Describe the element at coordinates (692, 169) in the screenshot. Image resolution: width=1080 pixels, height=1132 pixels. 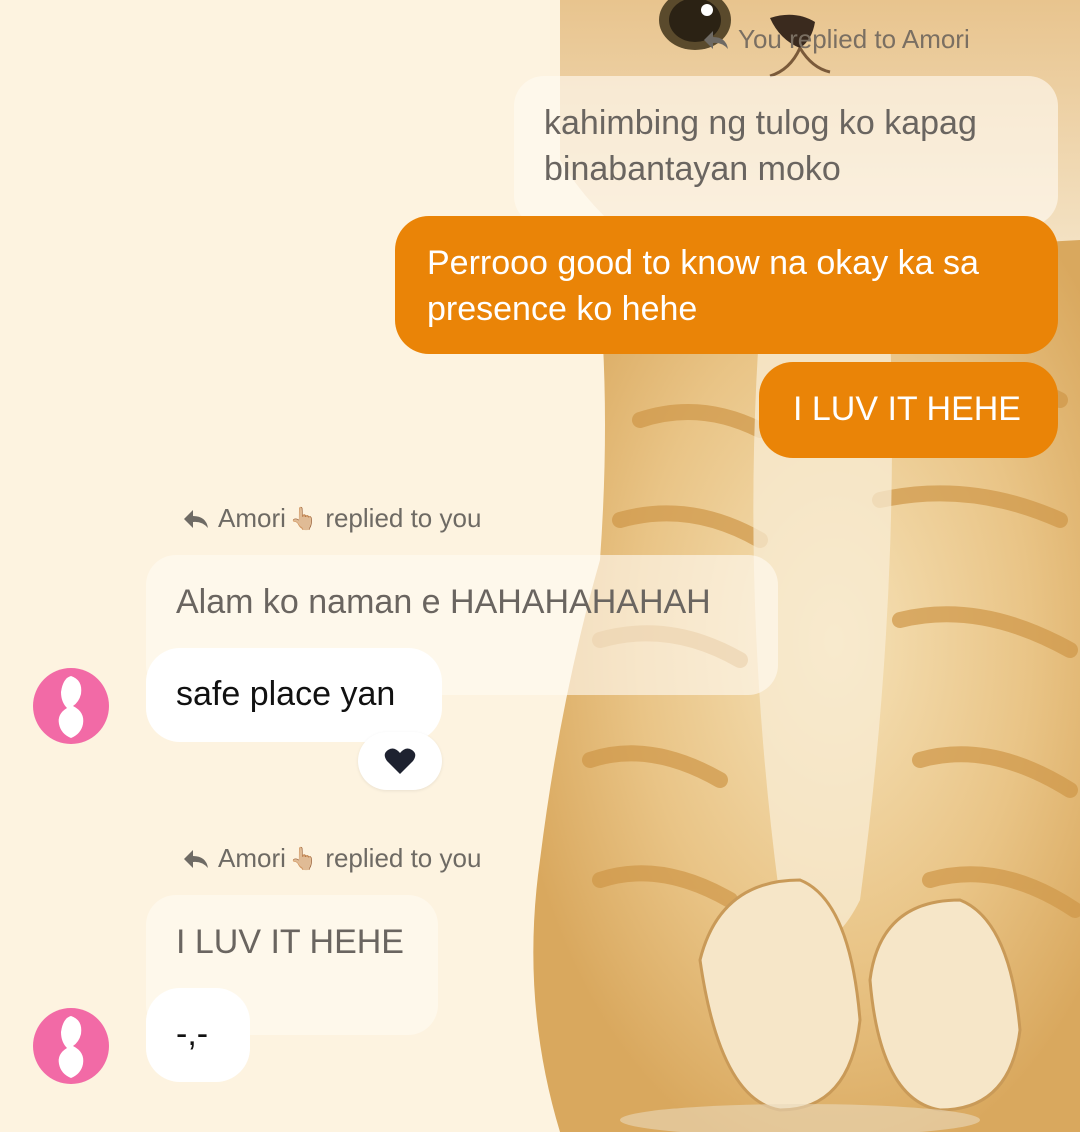
I see `quoted-text-line: binabantayan moko` at that location.